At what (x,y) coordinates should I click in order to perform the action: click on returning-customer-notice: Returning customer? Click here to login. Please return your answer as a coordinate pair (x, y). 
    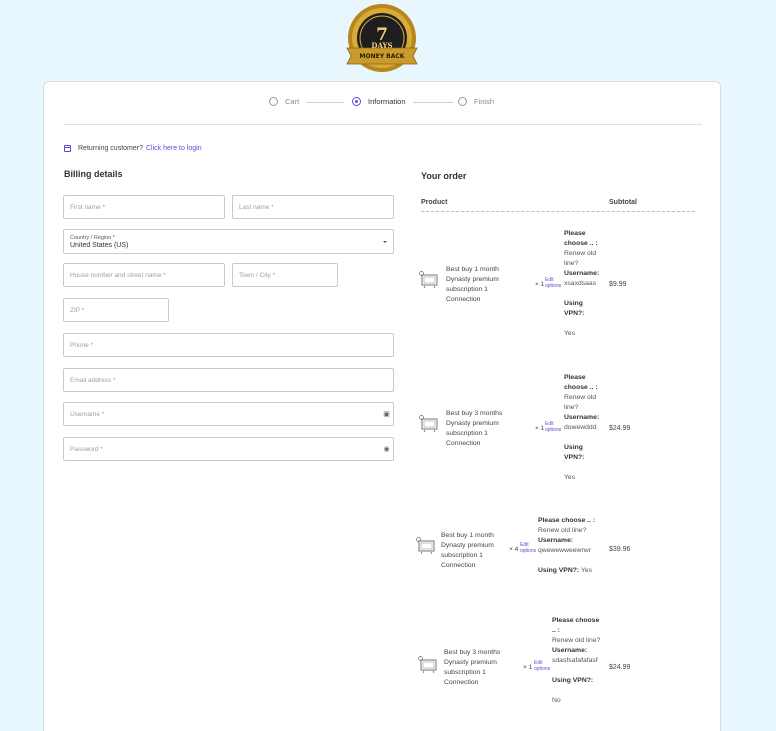
    Looking at the image, I should click on (133, 148).